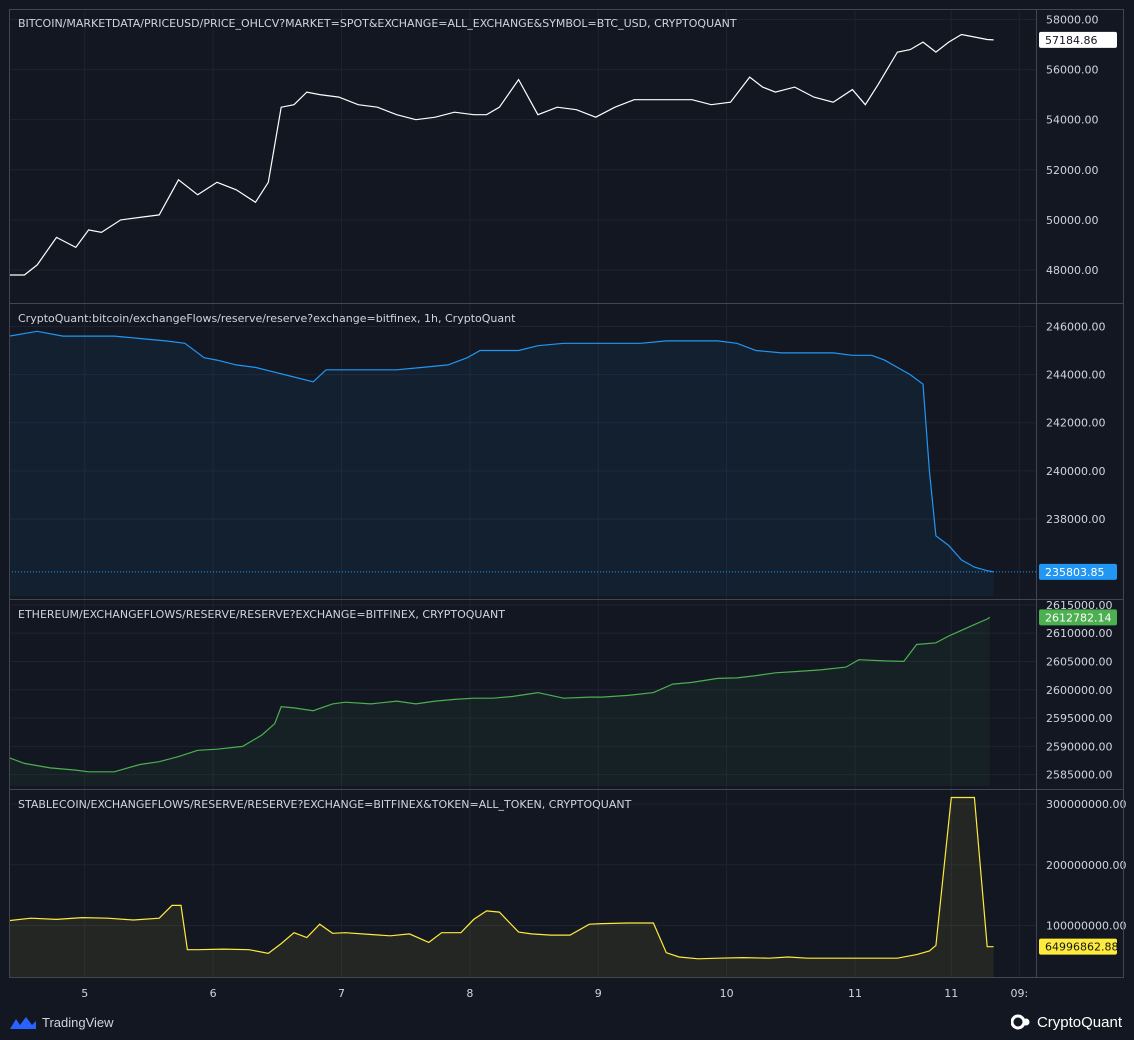 This screenshot has height=1040, width=1134. I want to click on y-tick-label: 246000.00, so click(1076, 326).